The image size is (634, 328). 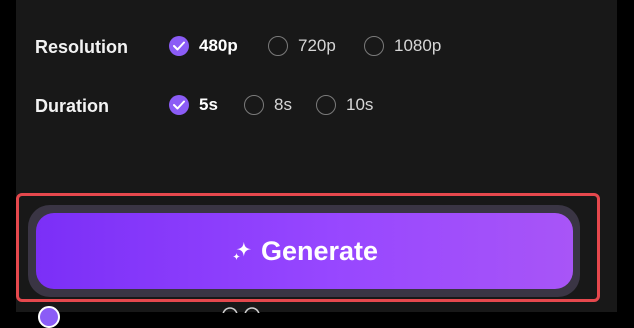 What do you see at coordinates (242, 251) in the screenshot?
I see `sparkle-icon` at bounding box center [242, 251].